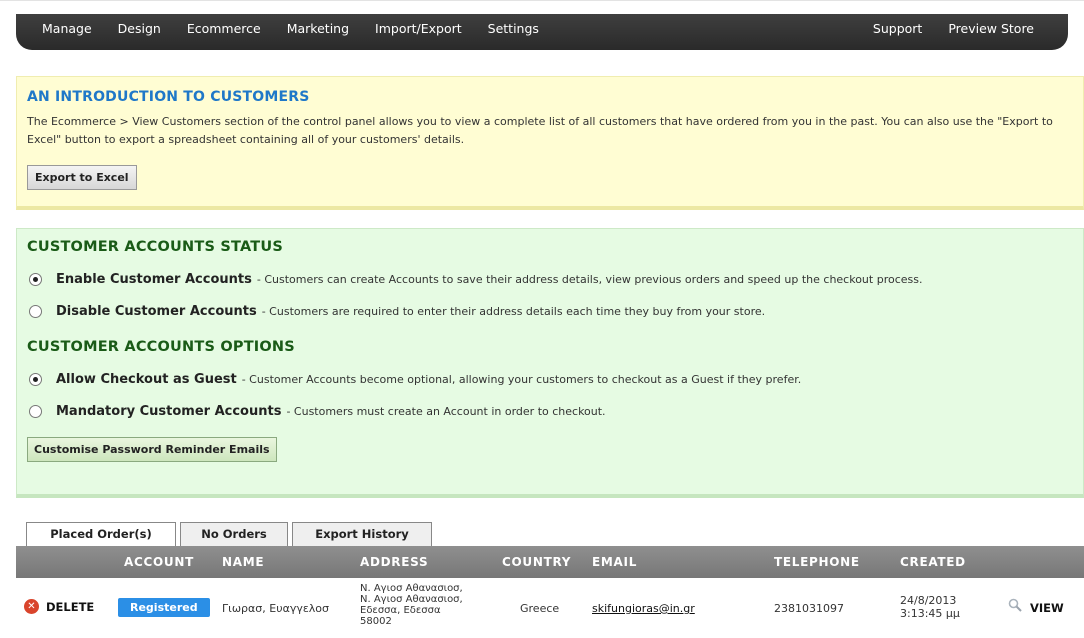 The height and width of the screenshot is (638, 1084). I want to click on customer-name: Γιωρασ, Ευαγγελοσ, so click(276, 608).